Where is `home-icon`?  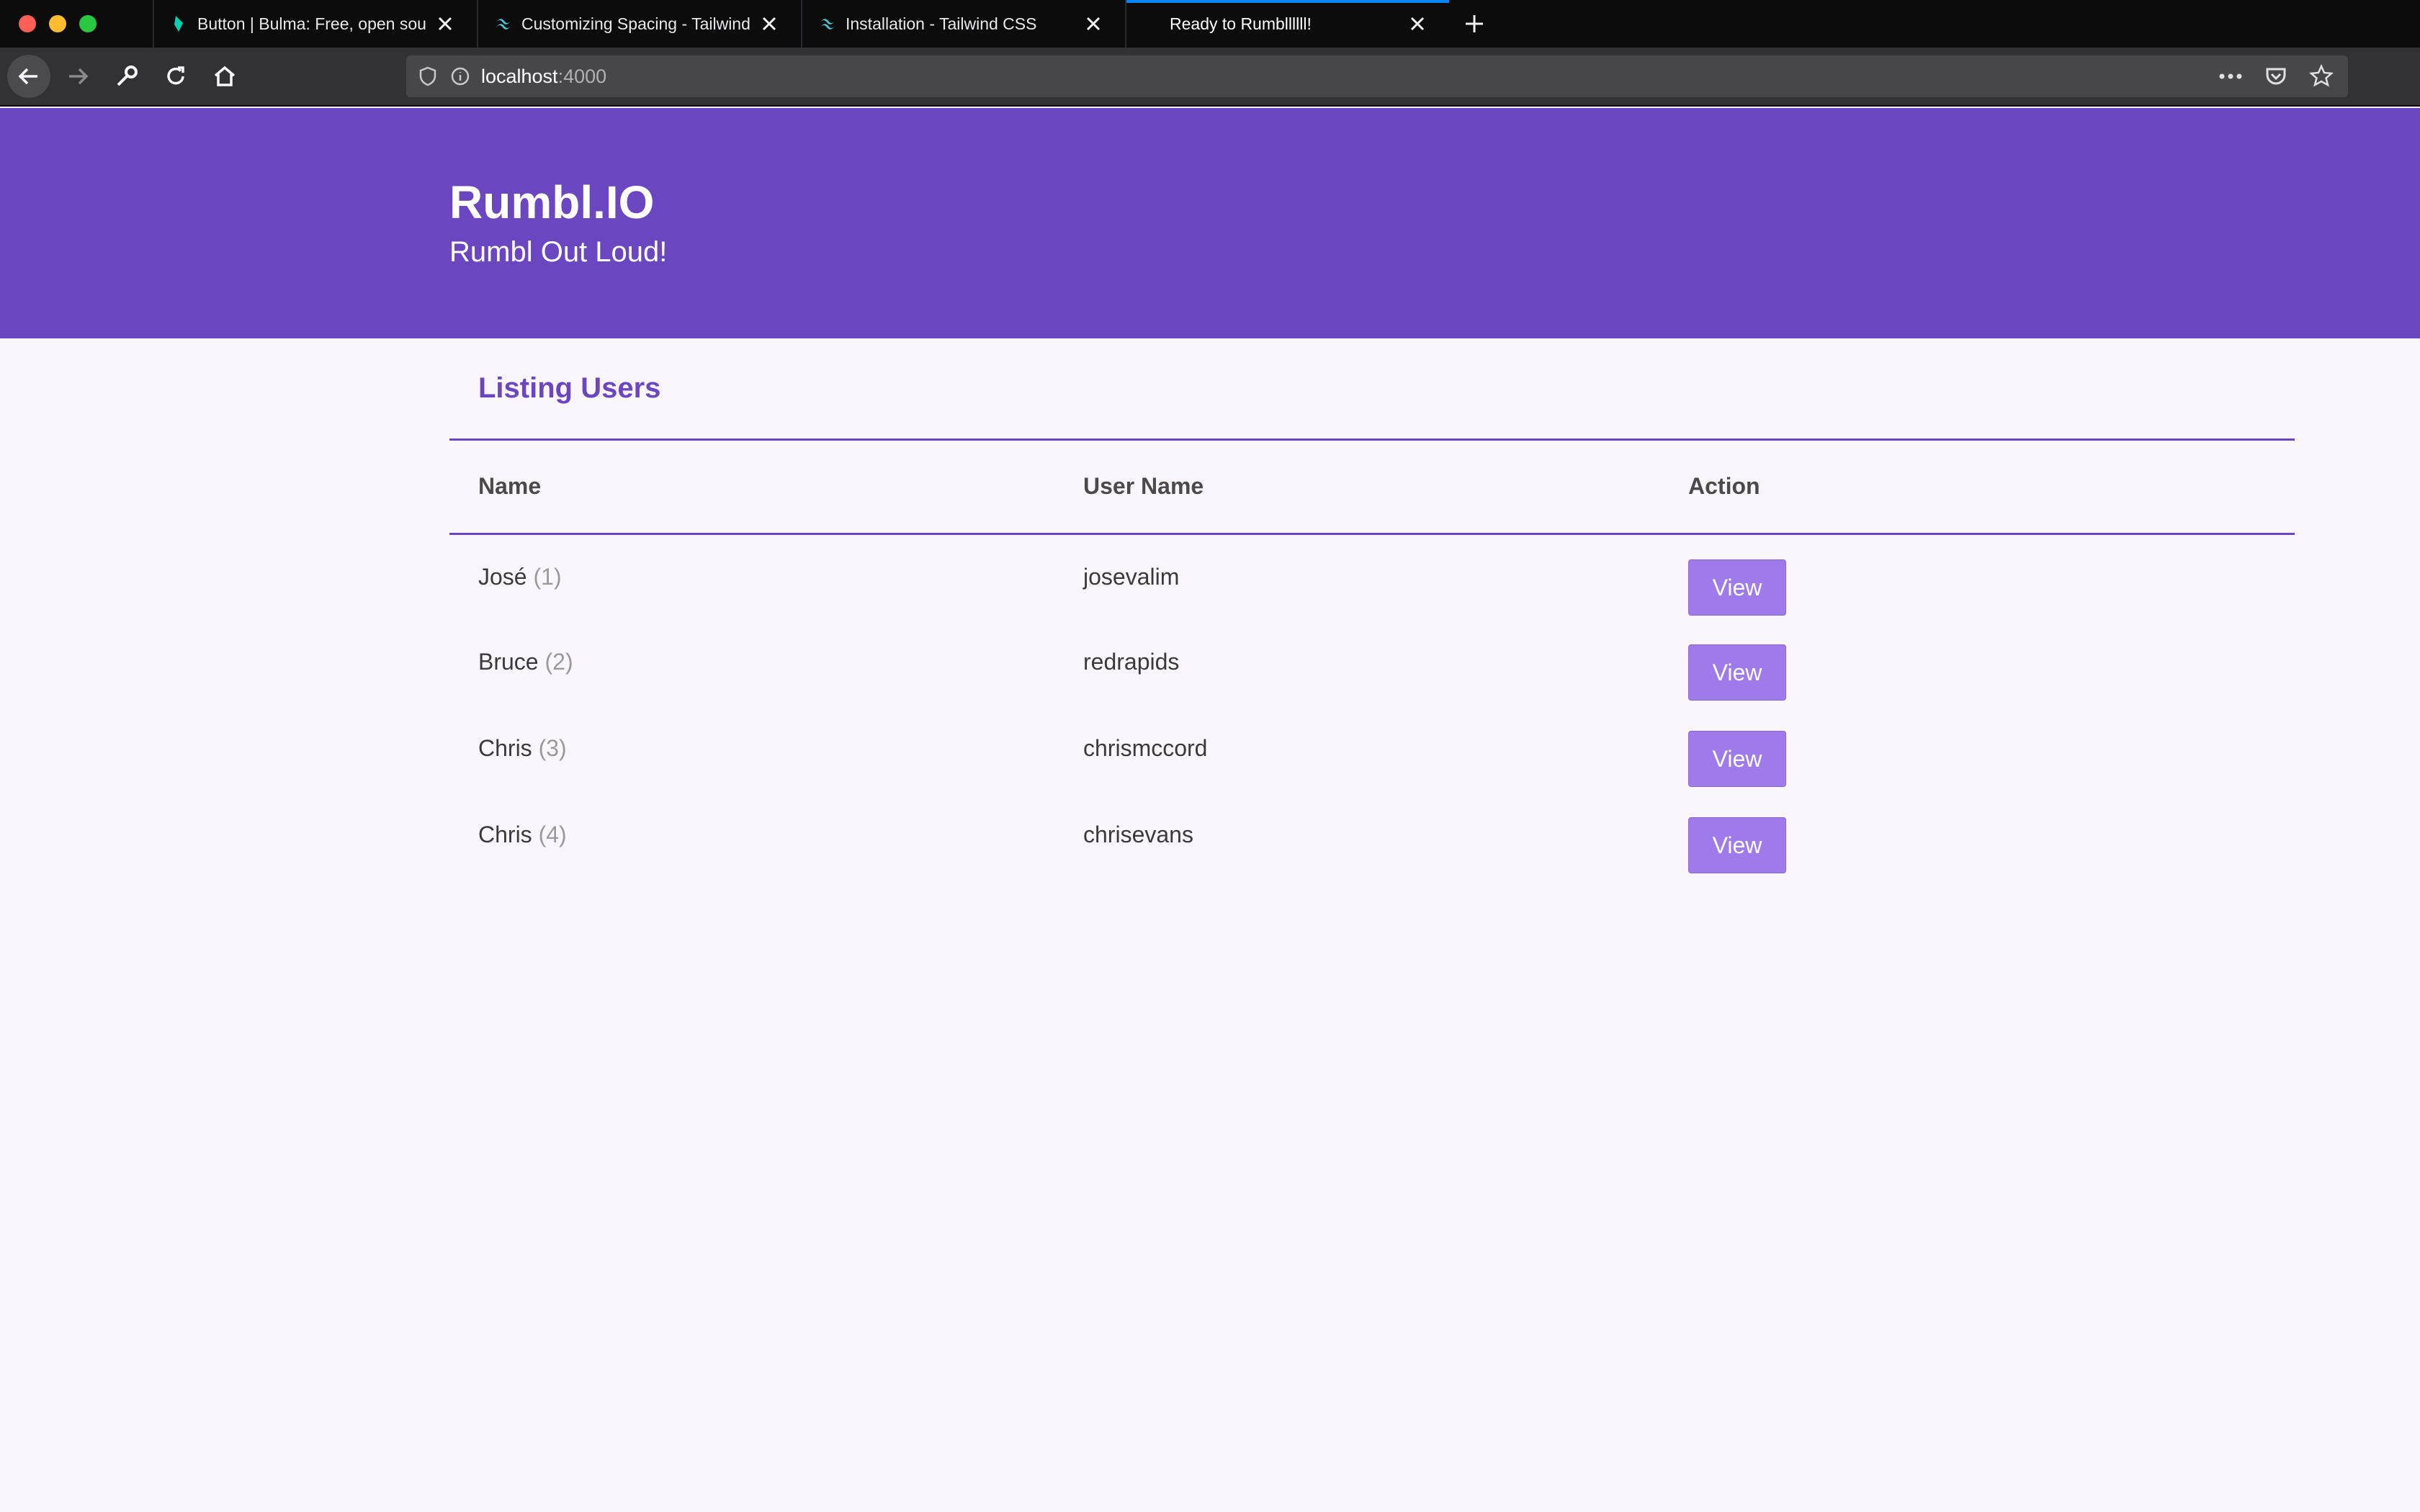 home-icon is located at coordinates (225, 76).